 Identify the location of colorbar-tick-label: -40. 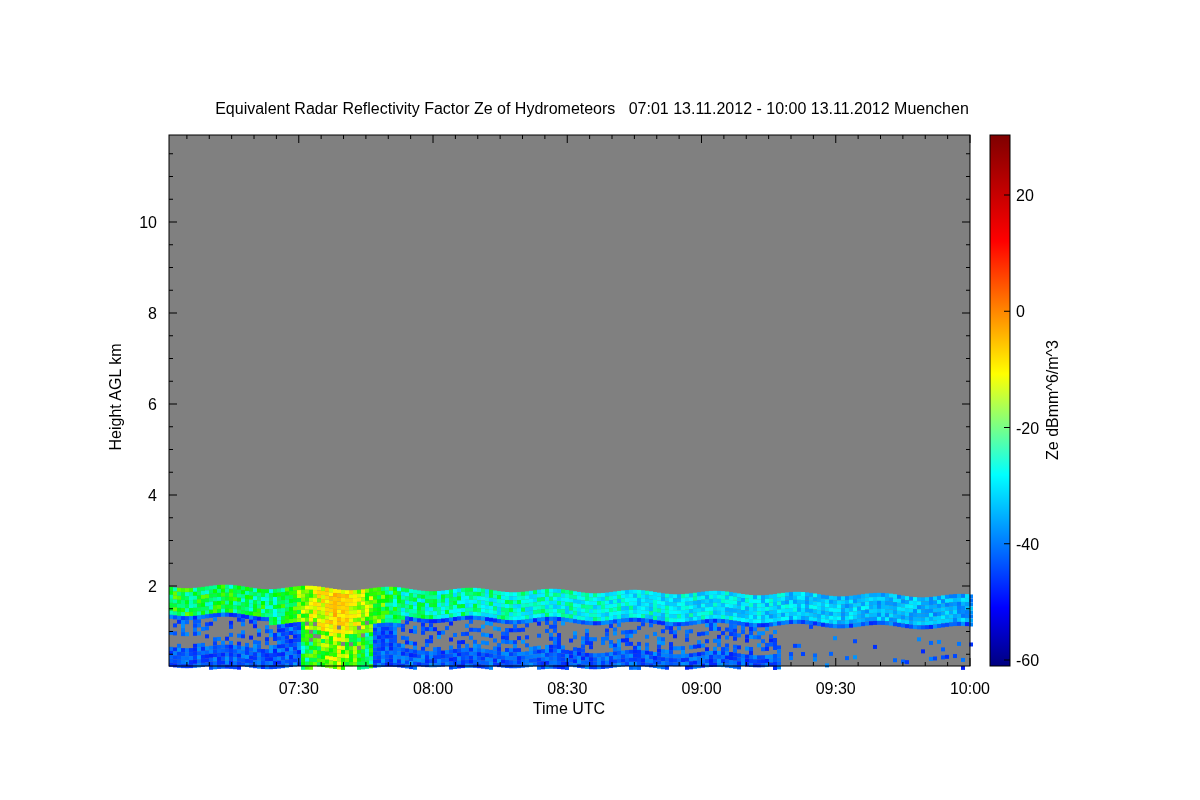
(1028, 544).